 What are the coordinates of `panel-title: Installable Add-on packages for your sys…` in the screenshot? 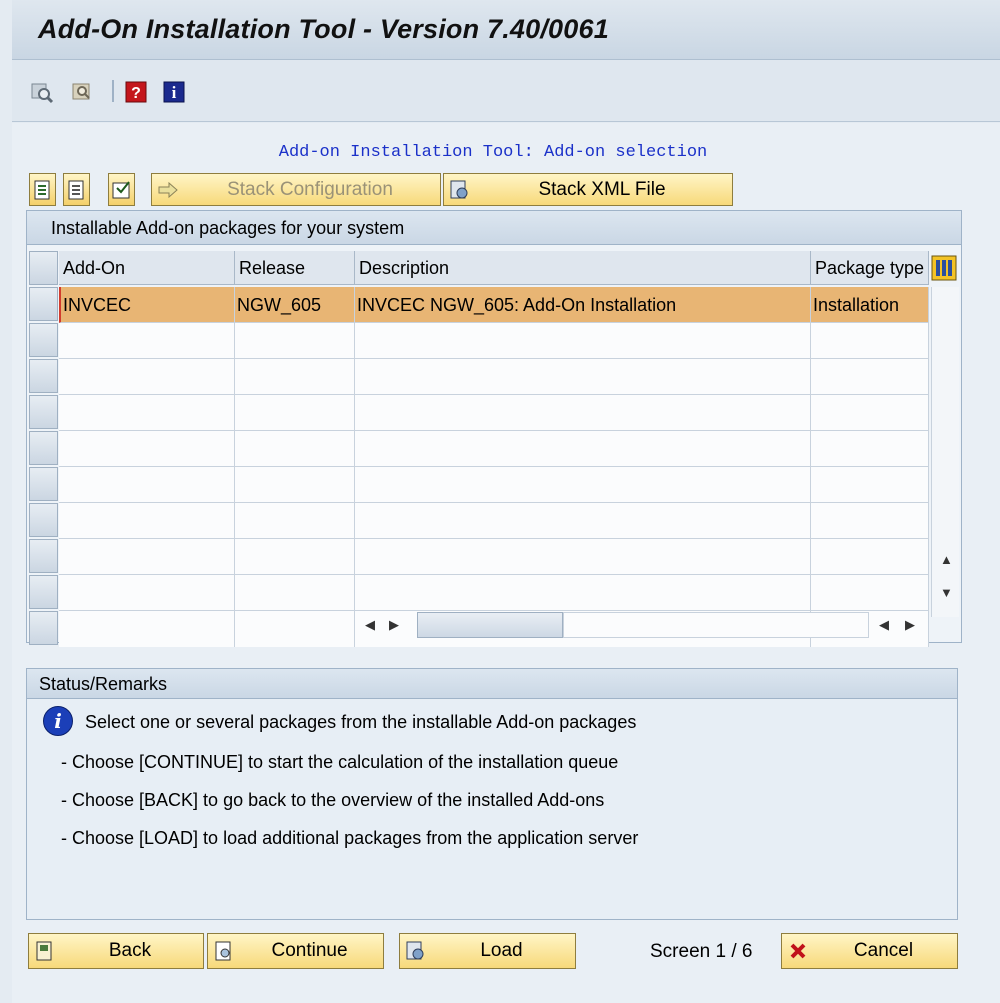 It's located at (494, 228).